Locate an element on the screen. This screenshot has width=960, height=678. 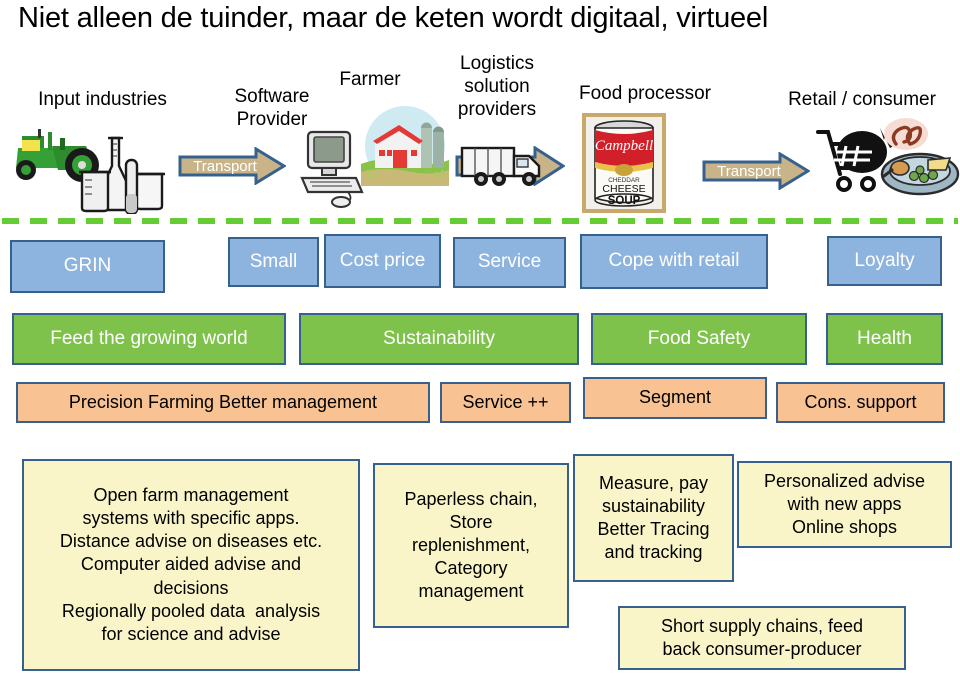
orange-box-label: Segment is located at coordinates (675, 397).